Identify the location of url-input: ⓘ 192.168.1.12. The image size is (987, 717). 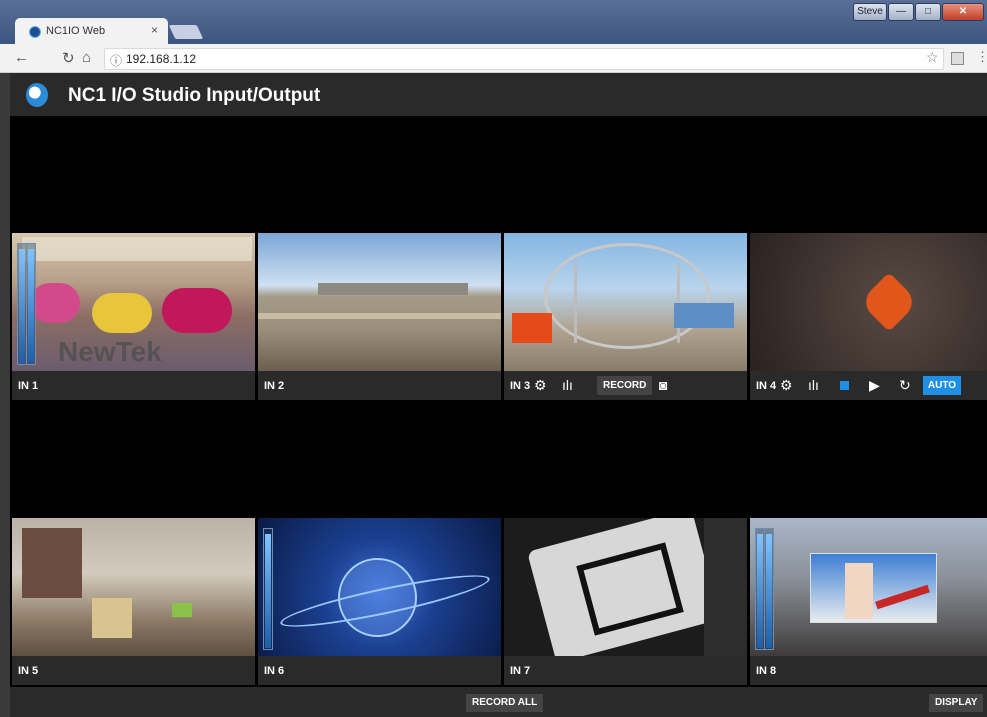
(524, 59).